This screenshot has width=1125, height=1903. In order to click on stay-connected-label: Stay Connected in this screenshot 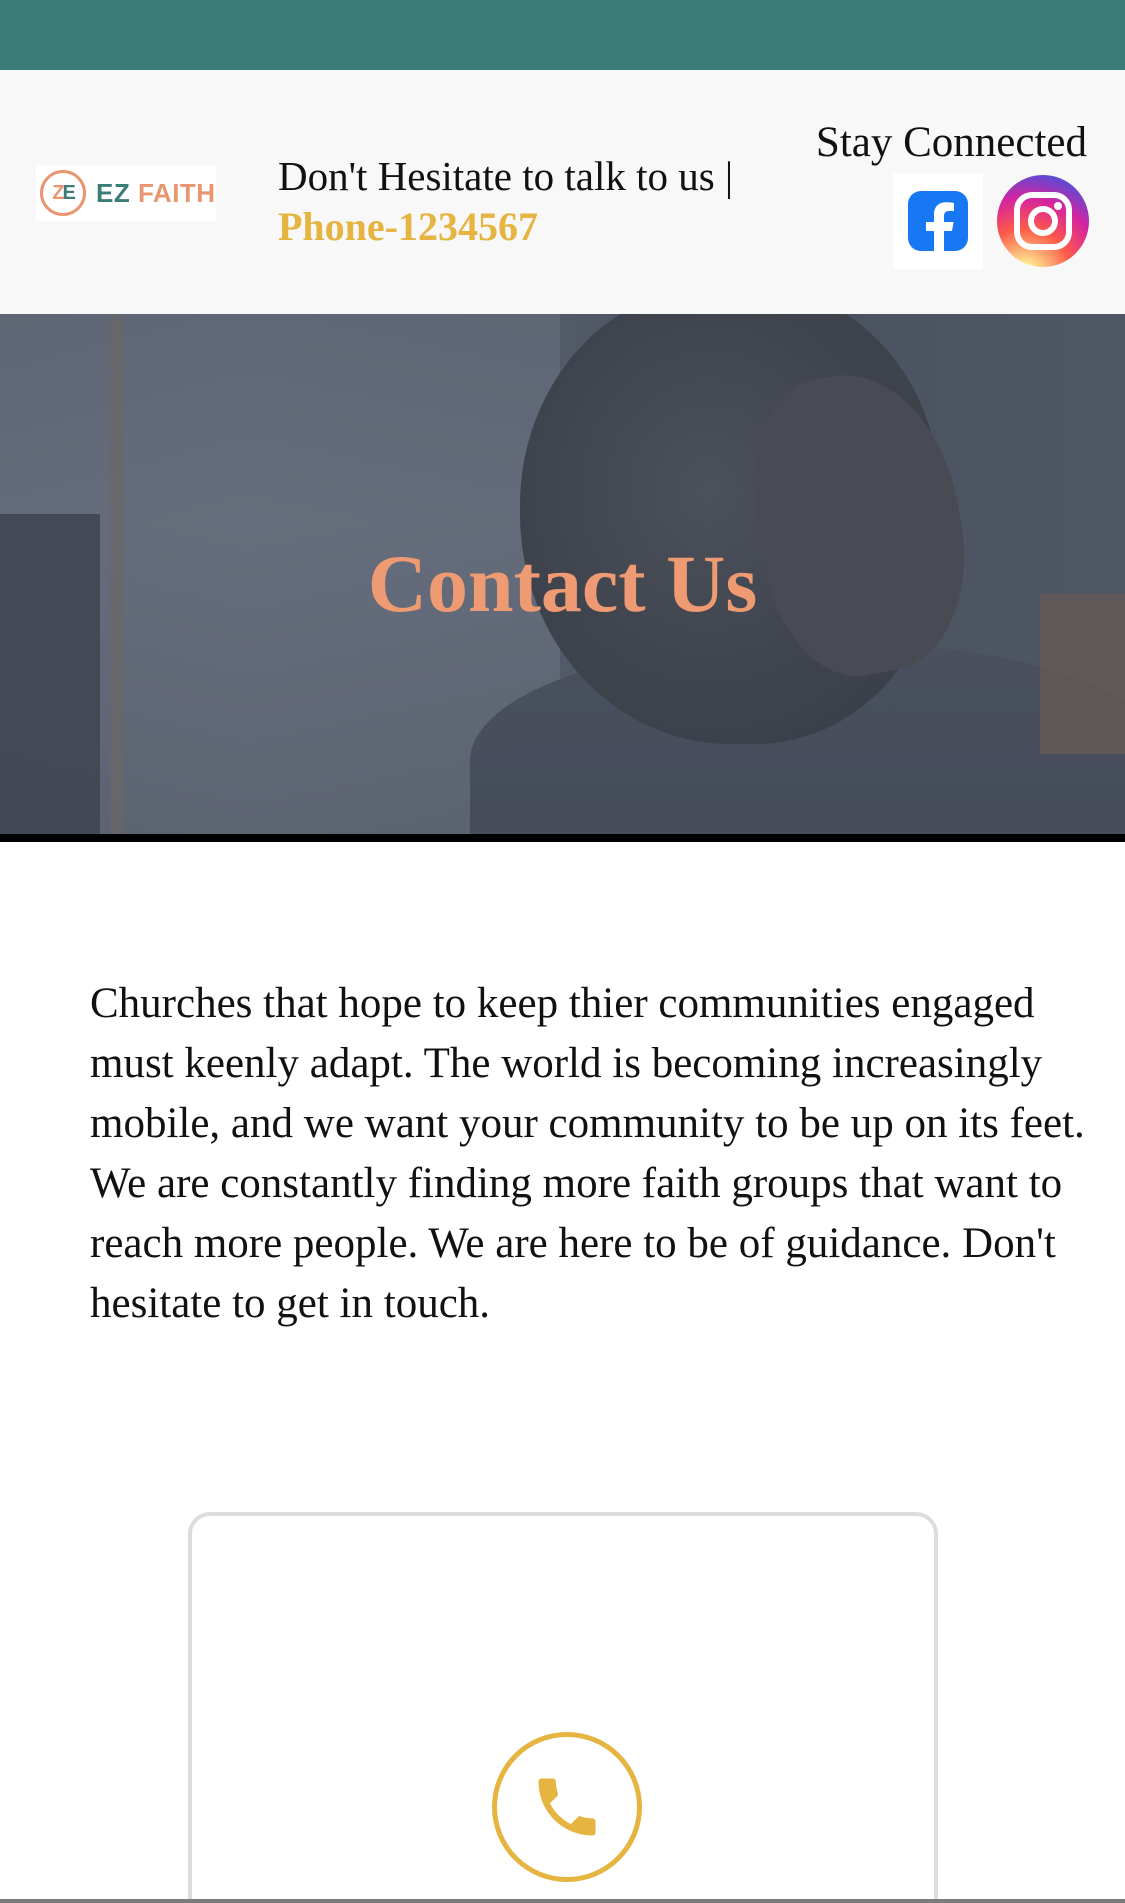, I will do `click(951, 142)`.